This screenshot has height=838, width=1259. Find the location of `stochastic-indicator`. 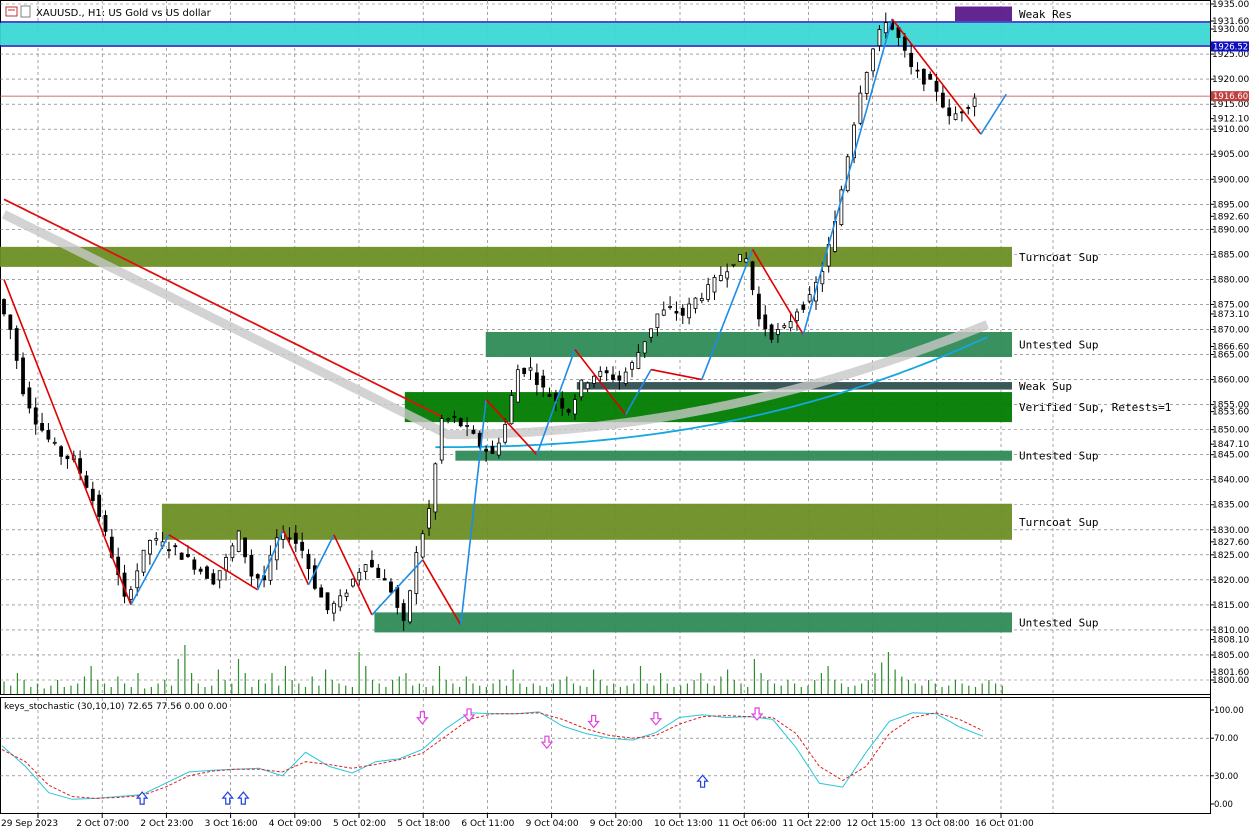

stochastic-indicator is located at coordinates (605, 756).